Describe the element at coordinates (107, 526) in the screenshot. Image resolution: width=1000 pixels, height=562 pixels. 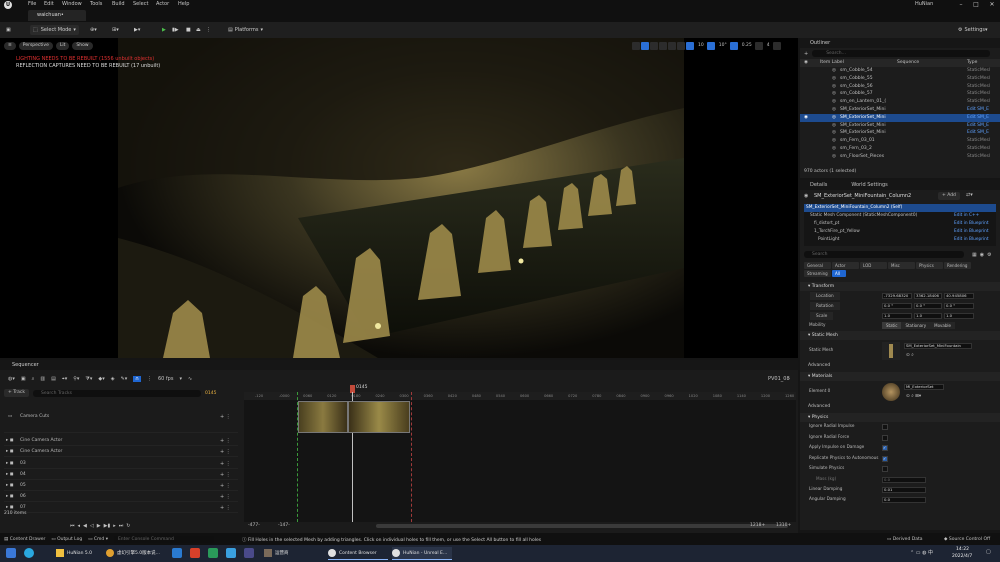
I see `next-frame-icon: ▶▮` at that location.